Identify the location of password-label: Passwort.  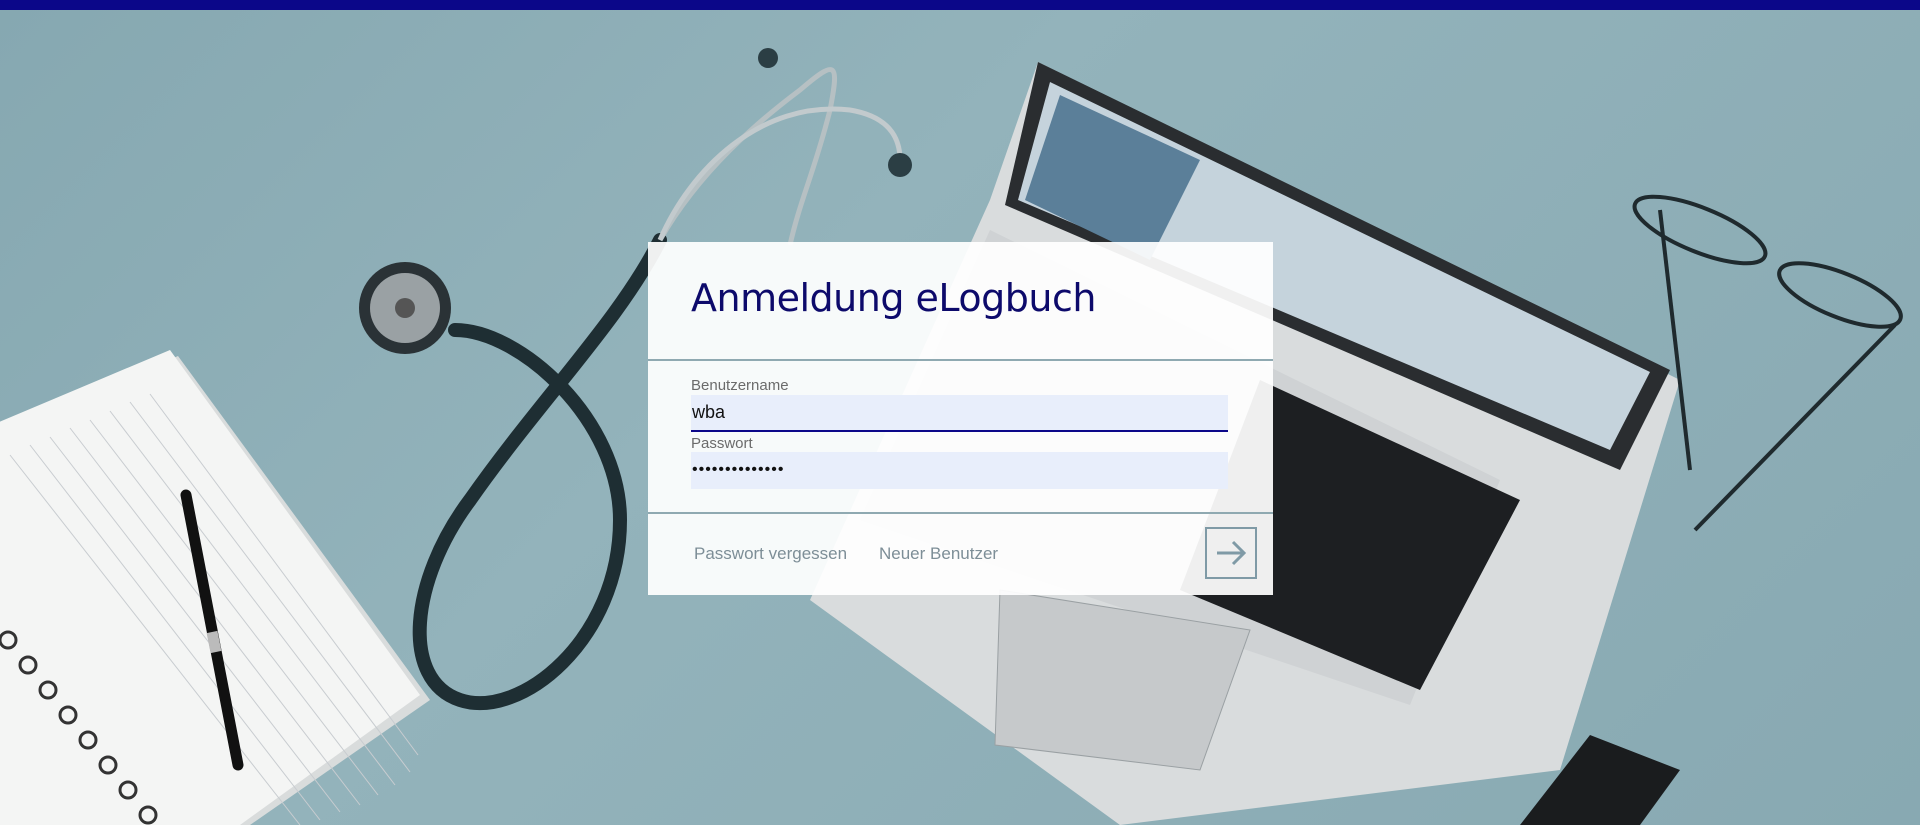
(722, 443).